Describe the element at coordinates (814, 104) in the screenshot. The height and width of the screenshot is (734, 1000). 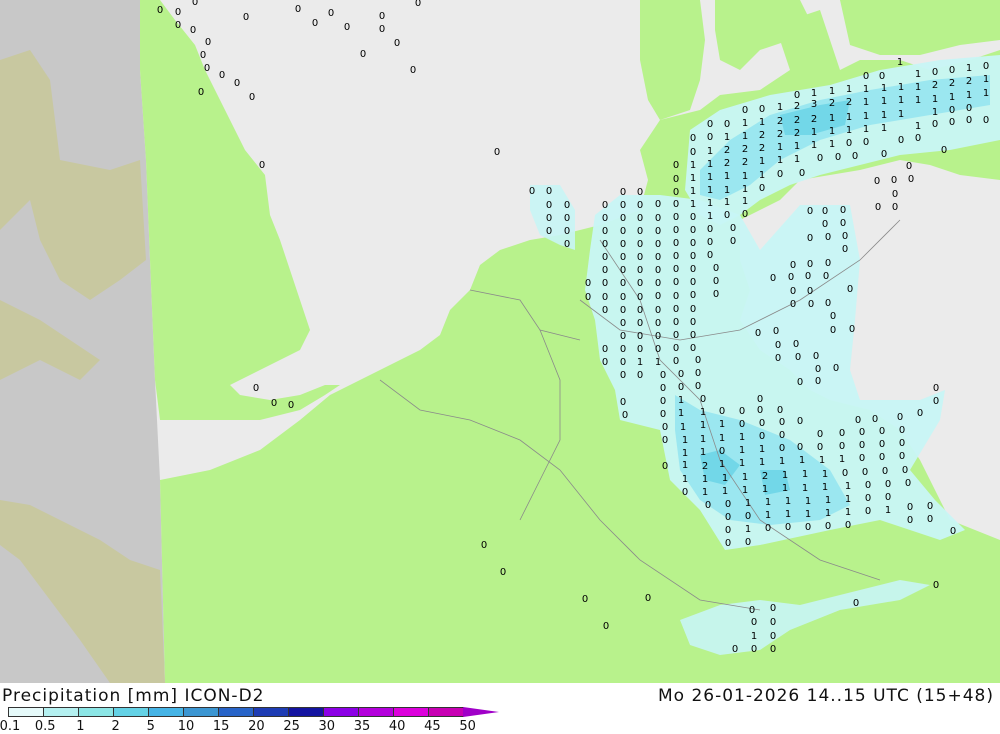
I see `precip-value-label: 3` at that location.